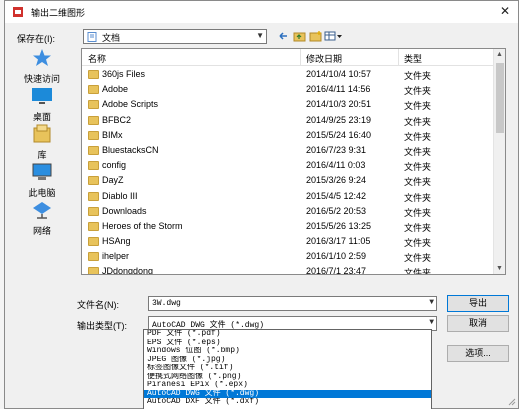 This screenshot has width=519, height=409. What do you see at coordinates (292, 303) in the screenshot?
I see `filename-input: 3W.dwg ▼` at bounding box center [292, 303].